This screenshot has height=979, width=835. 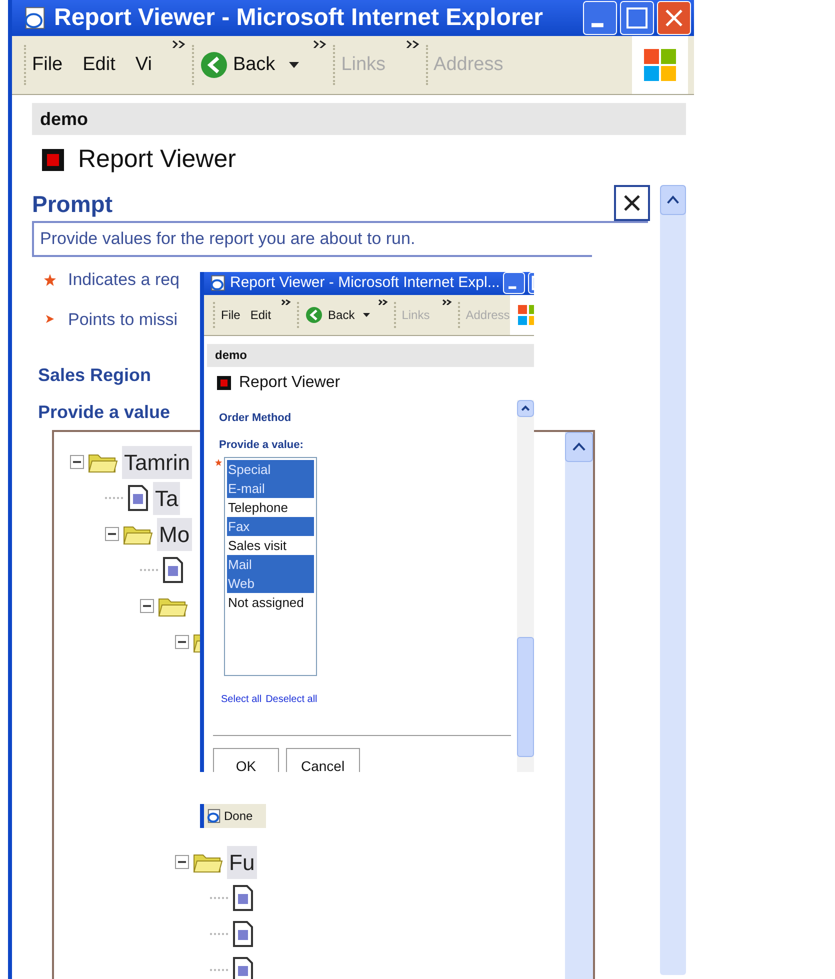 I want to click on dialog-button: OK, so click(x=246, y=760).